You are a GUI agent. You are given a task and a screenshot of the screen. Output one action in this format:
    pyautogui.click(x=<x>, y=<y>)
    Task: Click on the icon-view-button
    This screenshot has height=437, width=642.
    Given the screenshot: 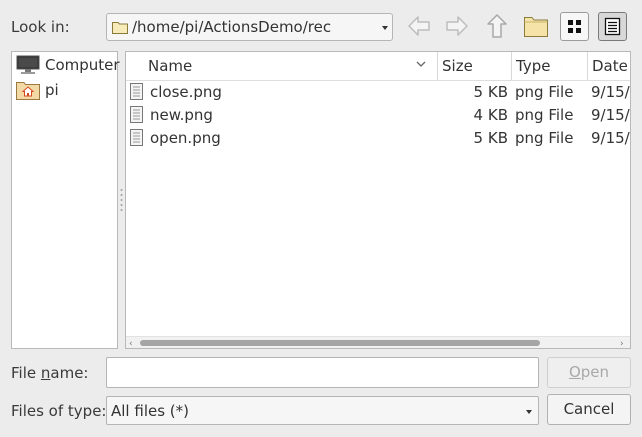 What is the action you would take?
    pyautogui.click(x=574, y=26)
    